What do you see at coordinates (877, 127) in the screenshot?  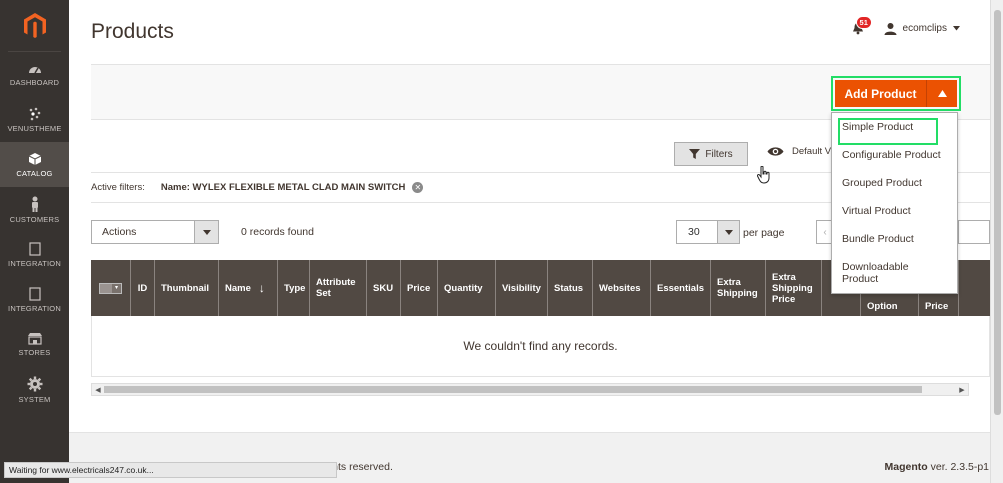 I see `menu-item-simple-product: Simple Product` at bounding box center [877, 127].